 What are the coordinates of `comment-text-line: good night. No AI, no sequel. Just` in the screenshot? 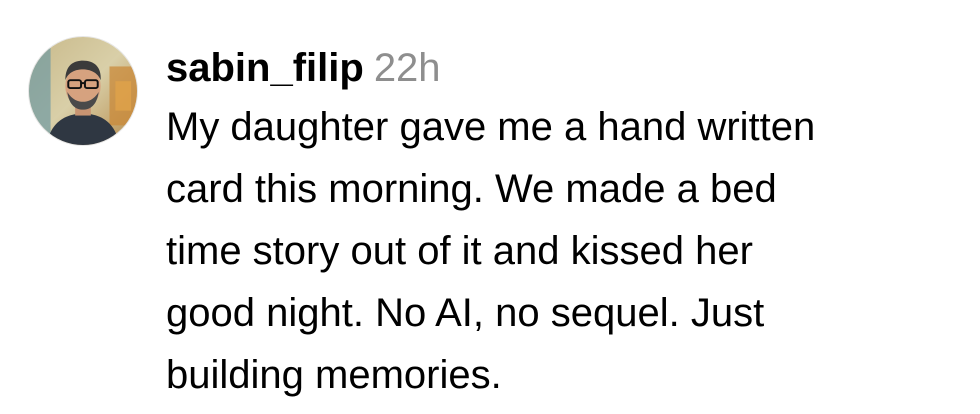 It's located at (465, 313).